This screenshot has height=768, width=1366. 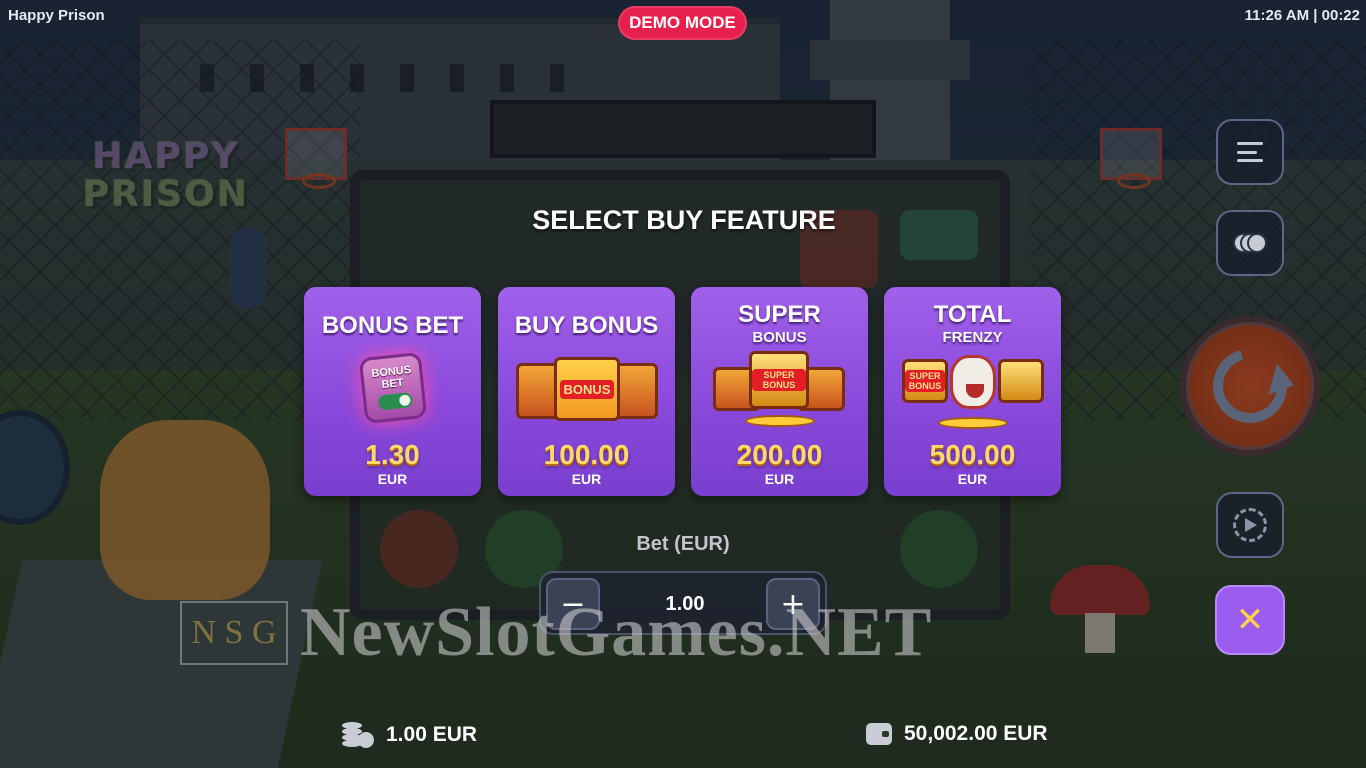 I want to click on menu-button, so click(x=1250, y=152).